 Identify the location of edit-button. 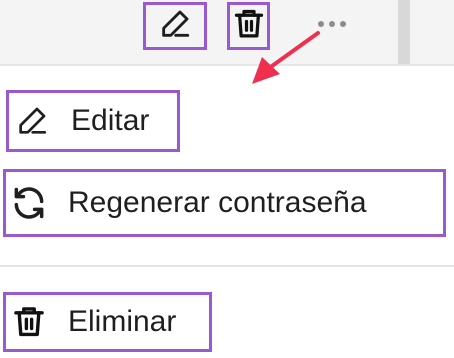
(175, 26).